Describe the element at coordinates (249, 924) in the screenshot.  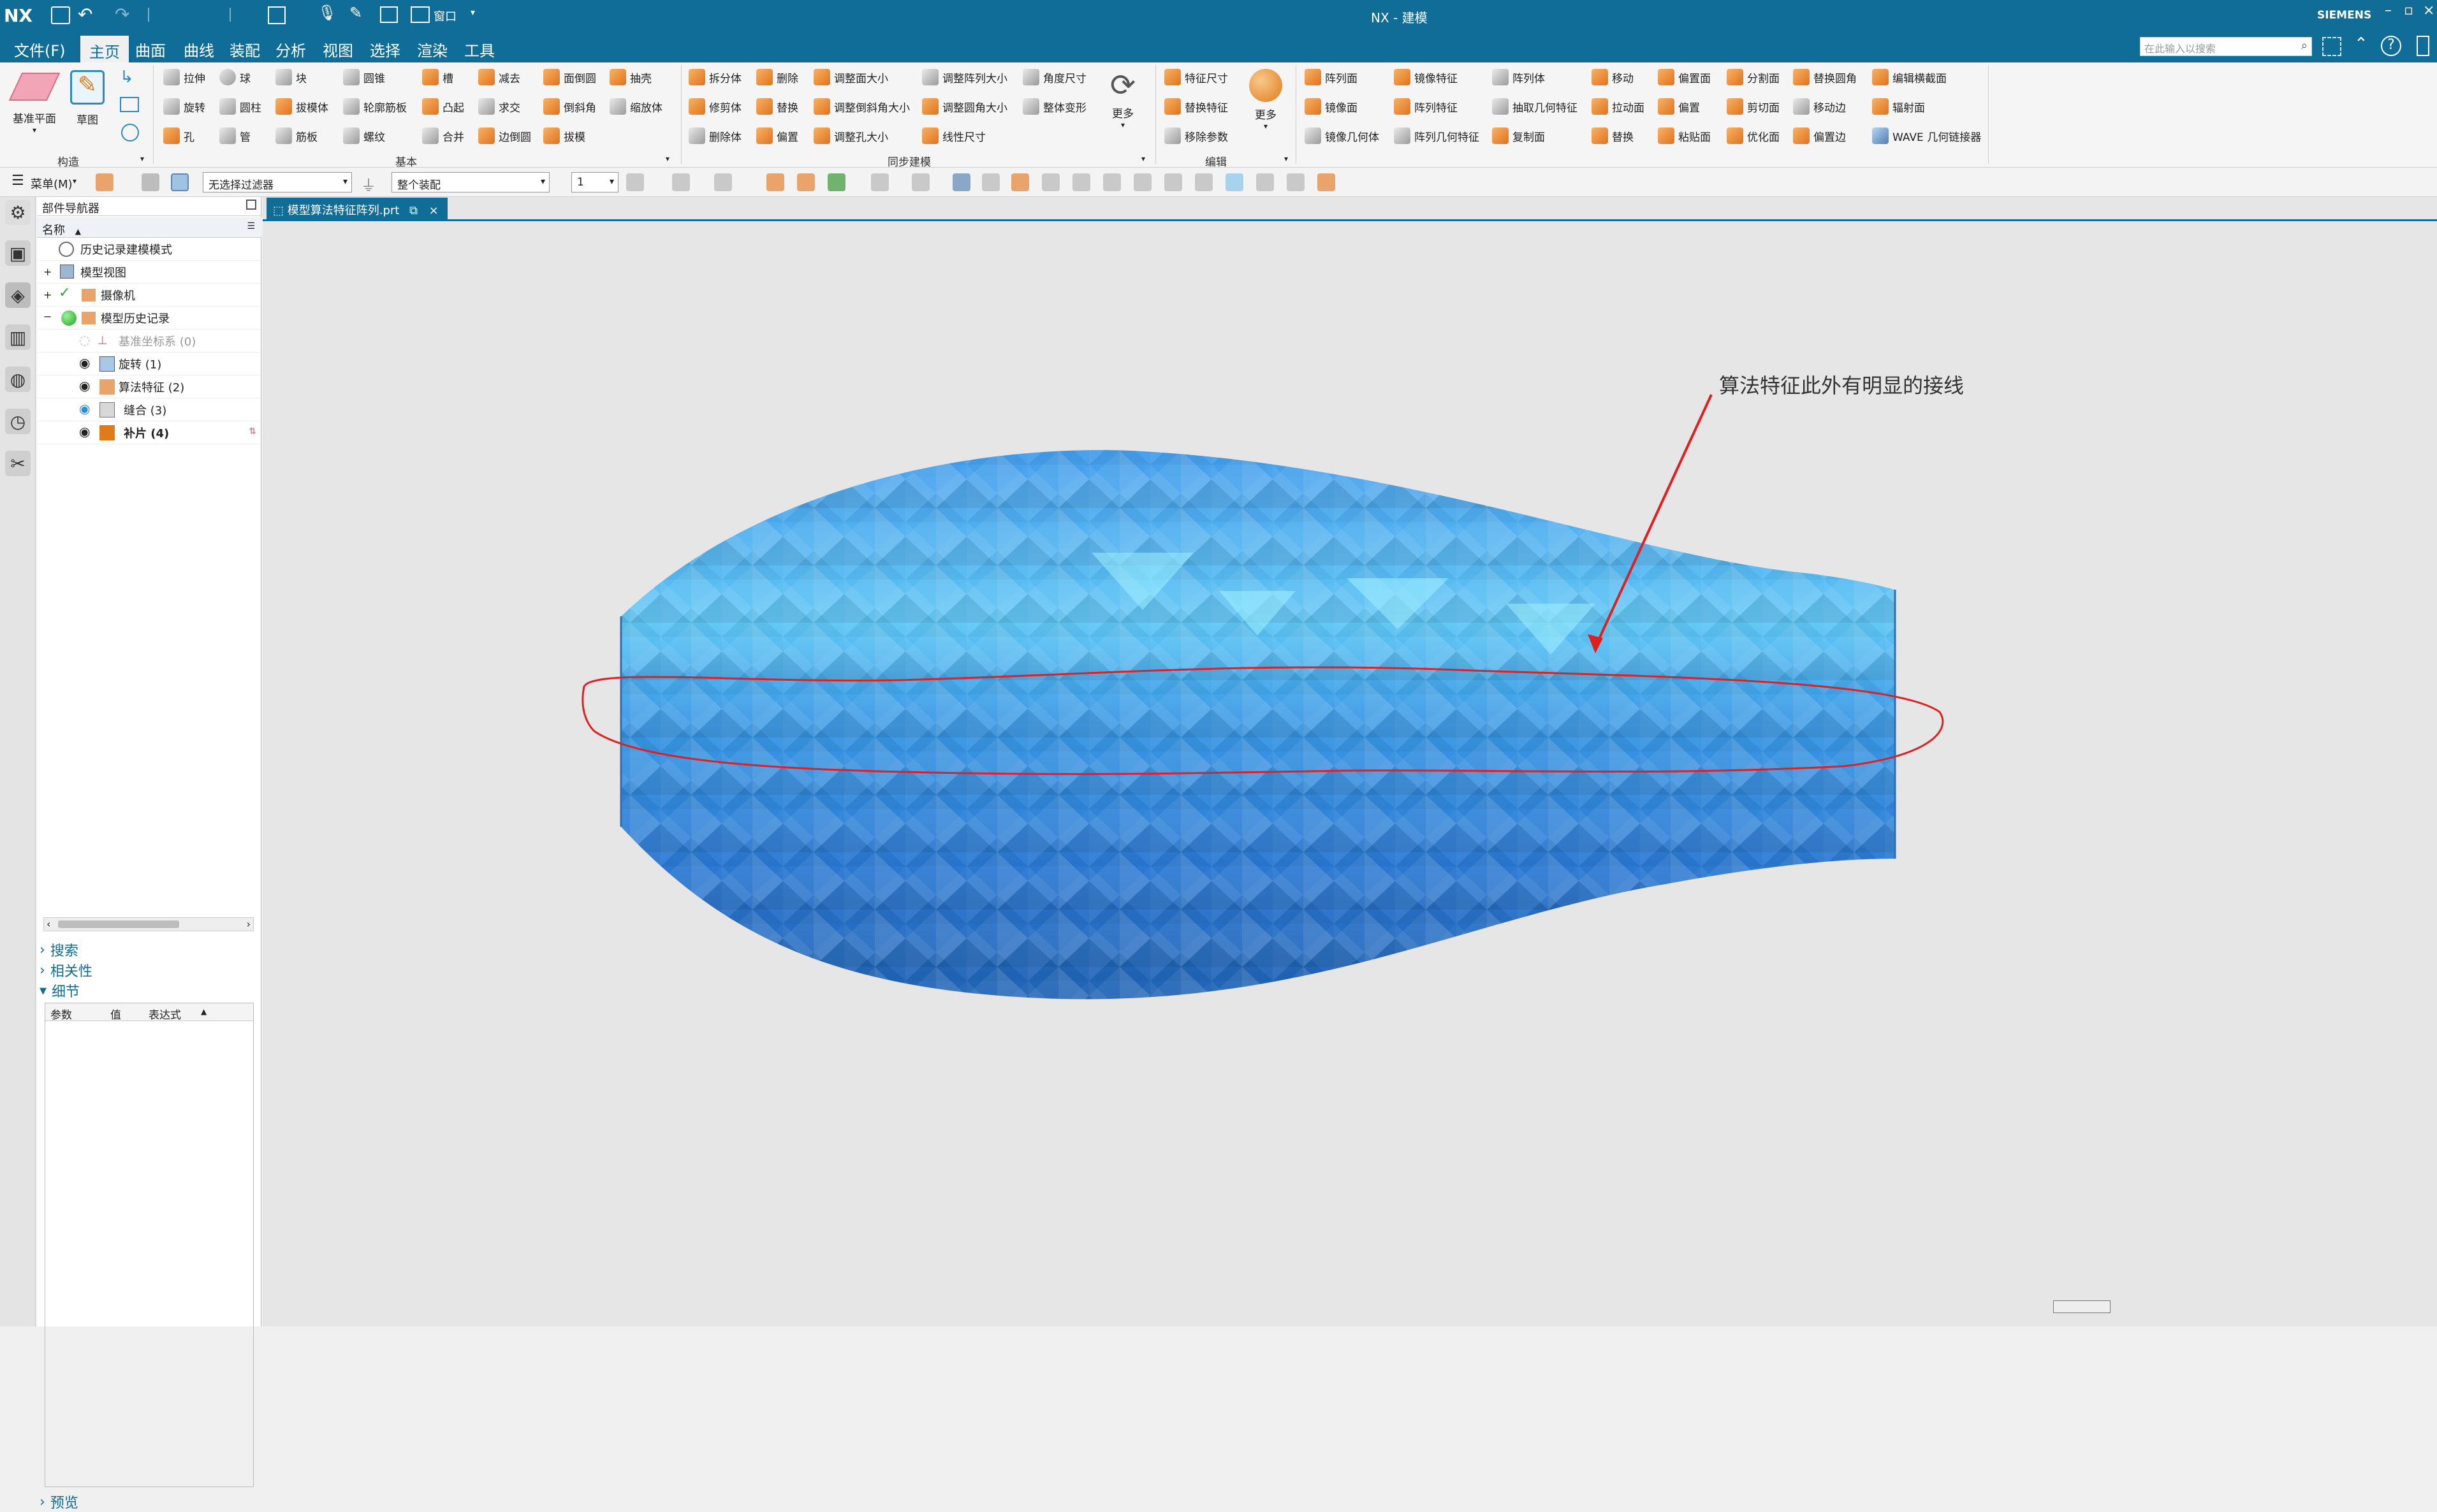
I see `scroll-right-icon: ›` at that location.